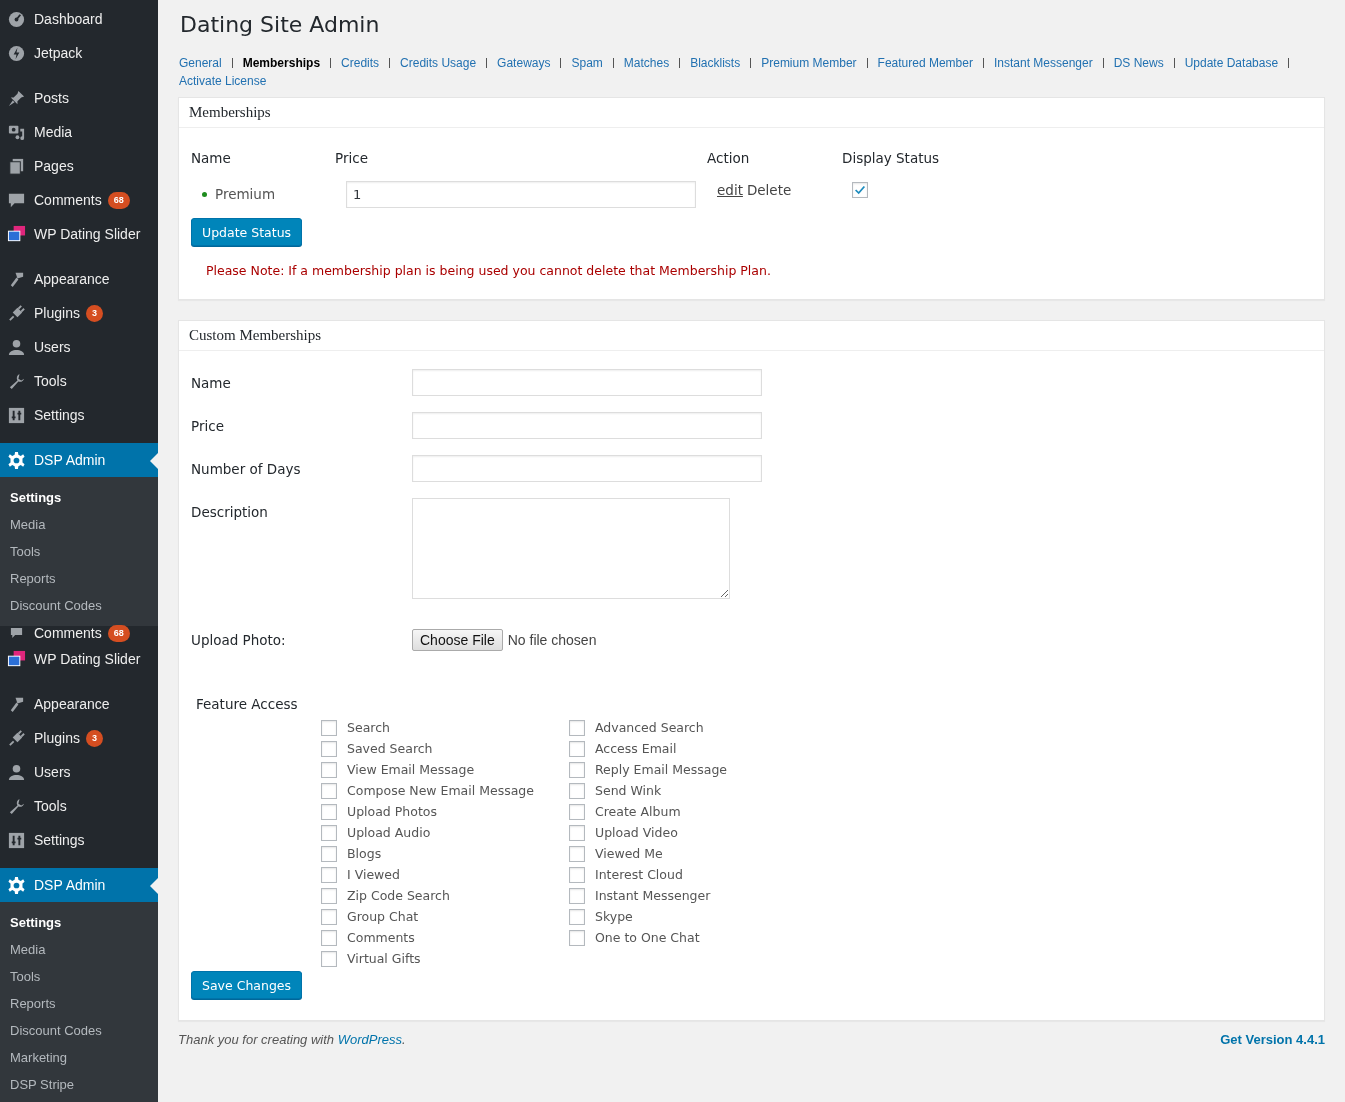 This screenshot has height=1102, width=1345. Describe the element at coordinates (211, 382) in the screenshot. I see `field-label: Name` at that location.